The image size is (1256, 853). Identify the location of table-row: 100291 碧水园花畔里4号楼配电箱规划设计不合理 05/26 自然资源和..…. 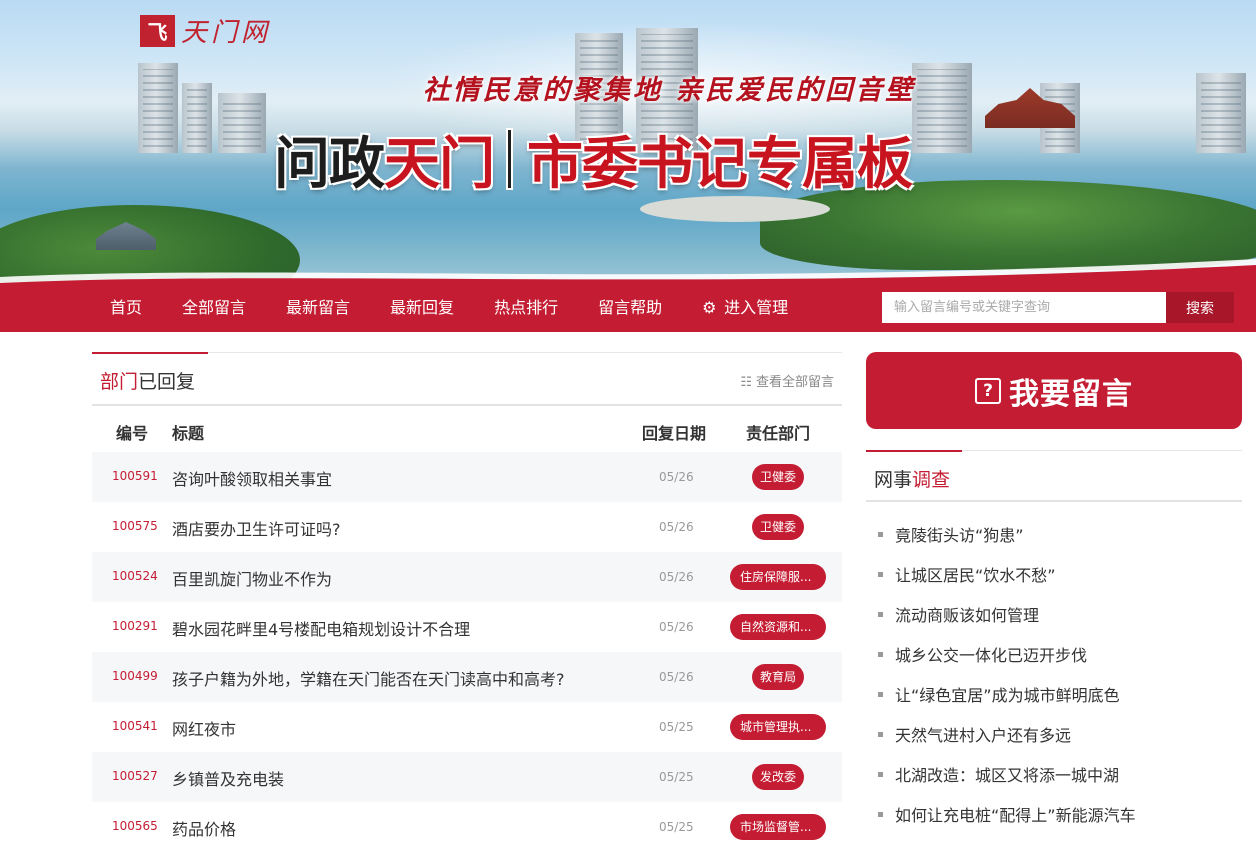
(467, 627).